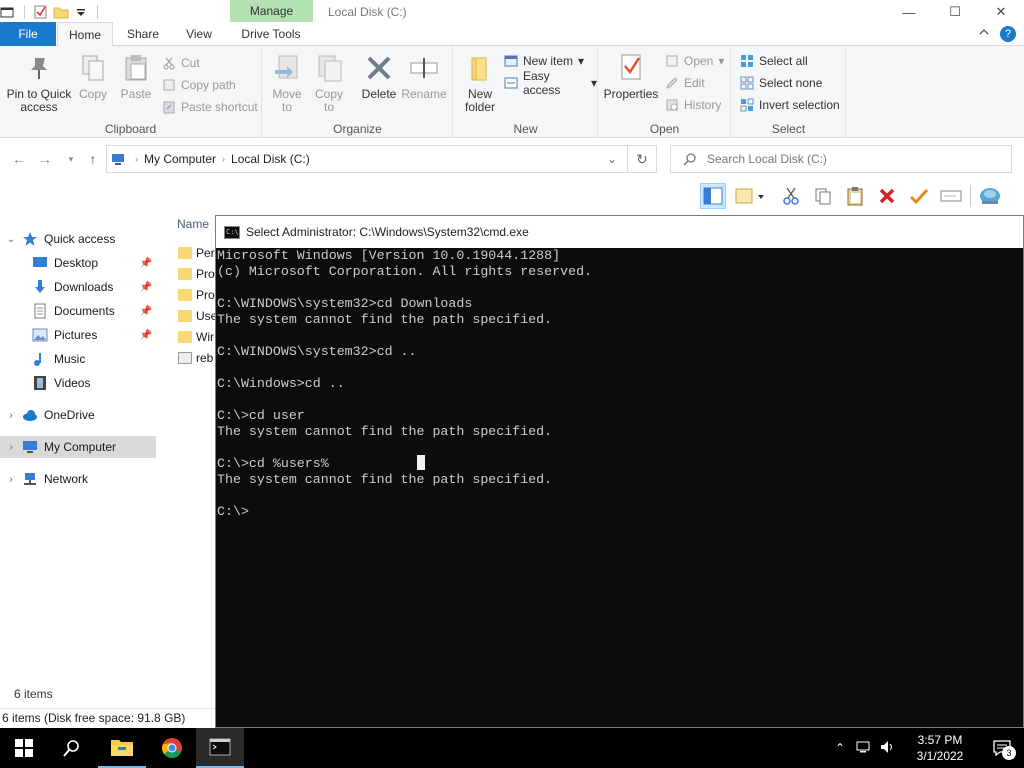  Describe the element at coordinates (864, 748) in the screenshot. I see `network-tray-icon` at that location.